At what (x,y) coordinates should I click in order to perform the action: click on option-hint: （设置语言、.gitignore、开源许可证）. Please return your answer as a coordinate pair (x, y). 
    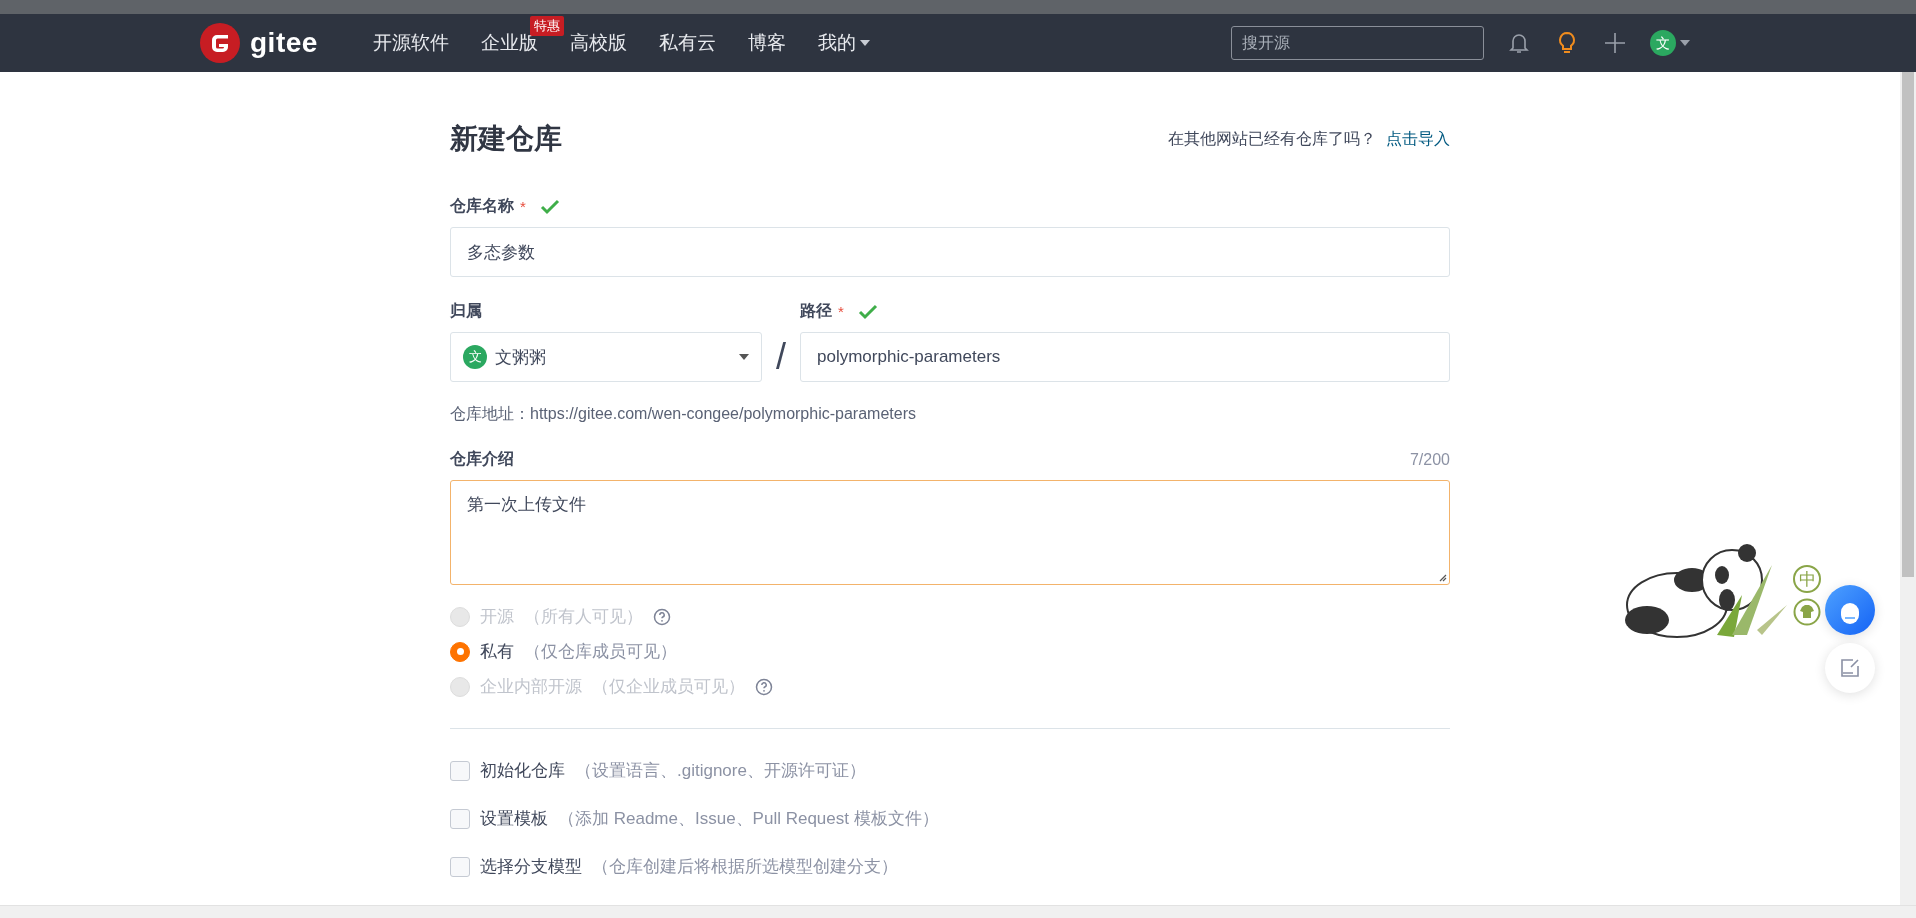
    Looking at the image, I should click on (720, 771).